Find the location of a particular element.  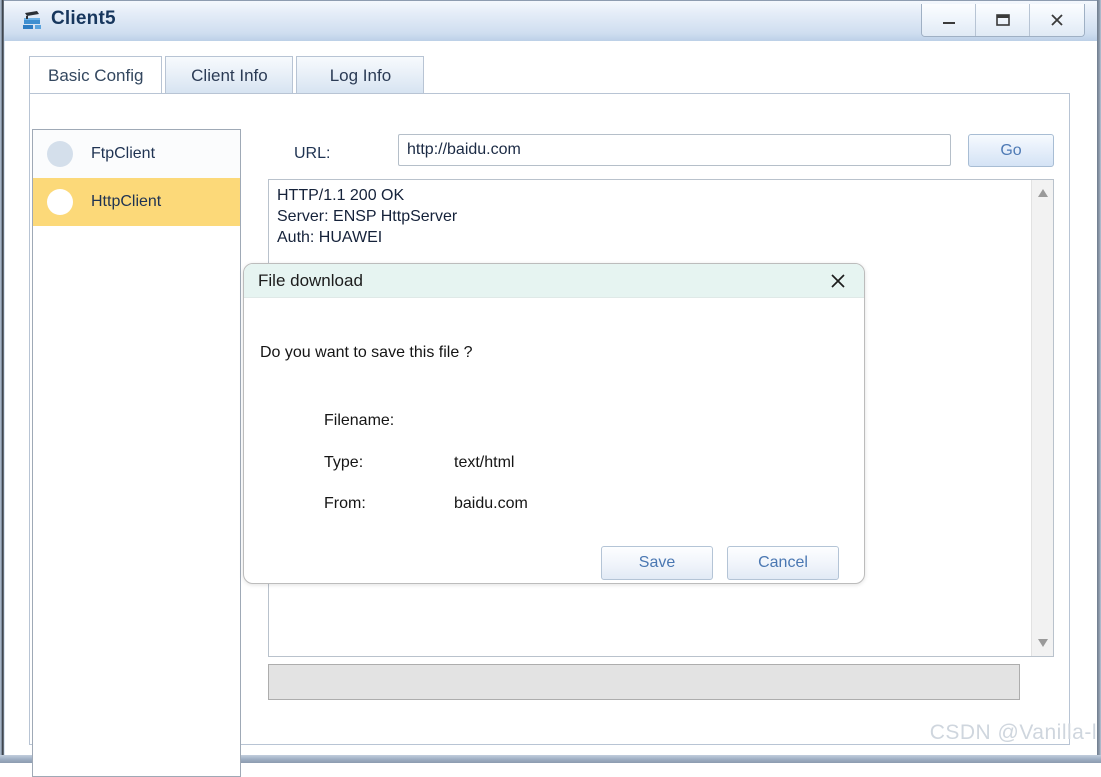

minimize-button is located at coordinates (949, 20).